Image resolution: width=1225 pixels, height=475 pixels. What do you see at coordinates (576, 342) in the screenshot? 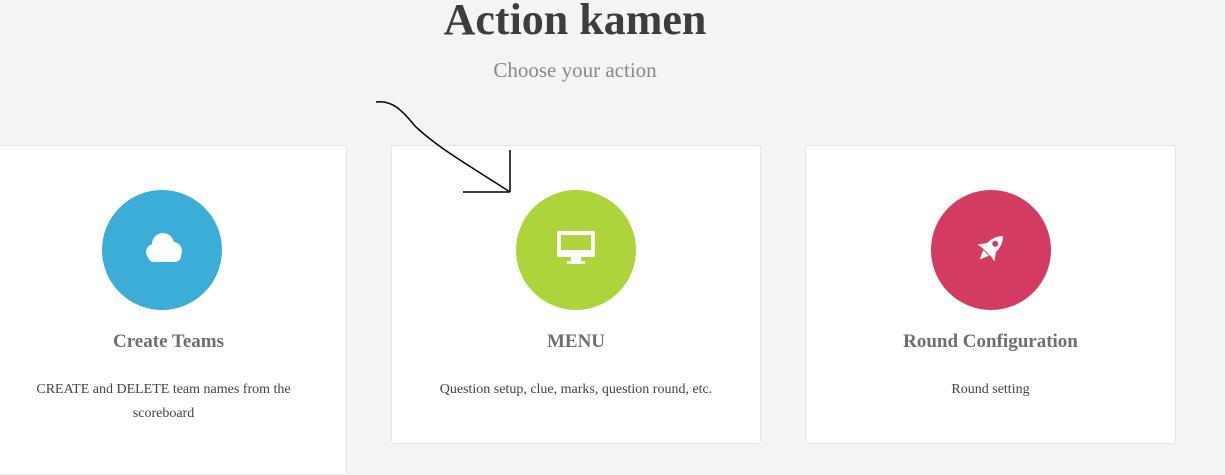
I see `card-title: MENU` at bounding box center [576, 342].